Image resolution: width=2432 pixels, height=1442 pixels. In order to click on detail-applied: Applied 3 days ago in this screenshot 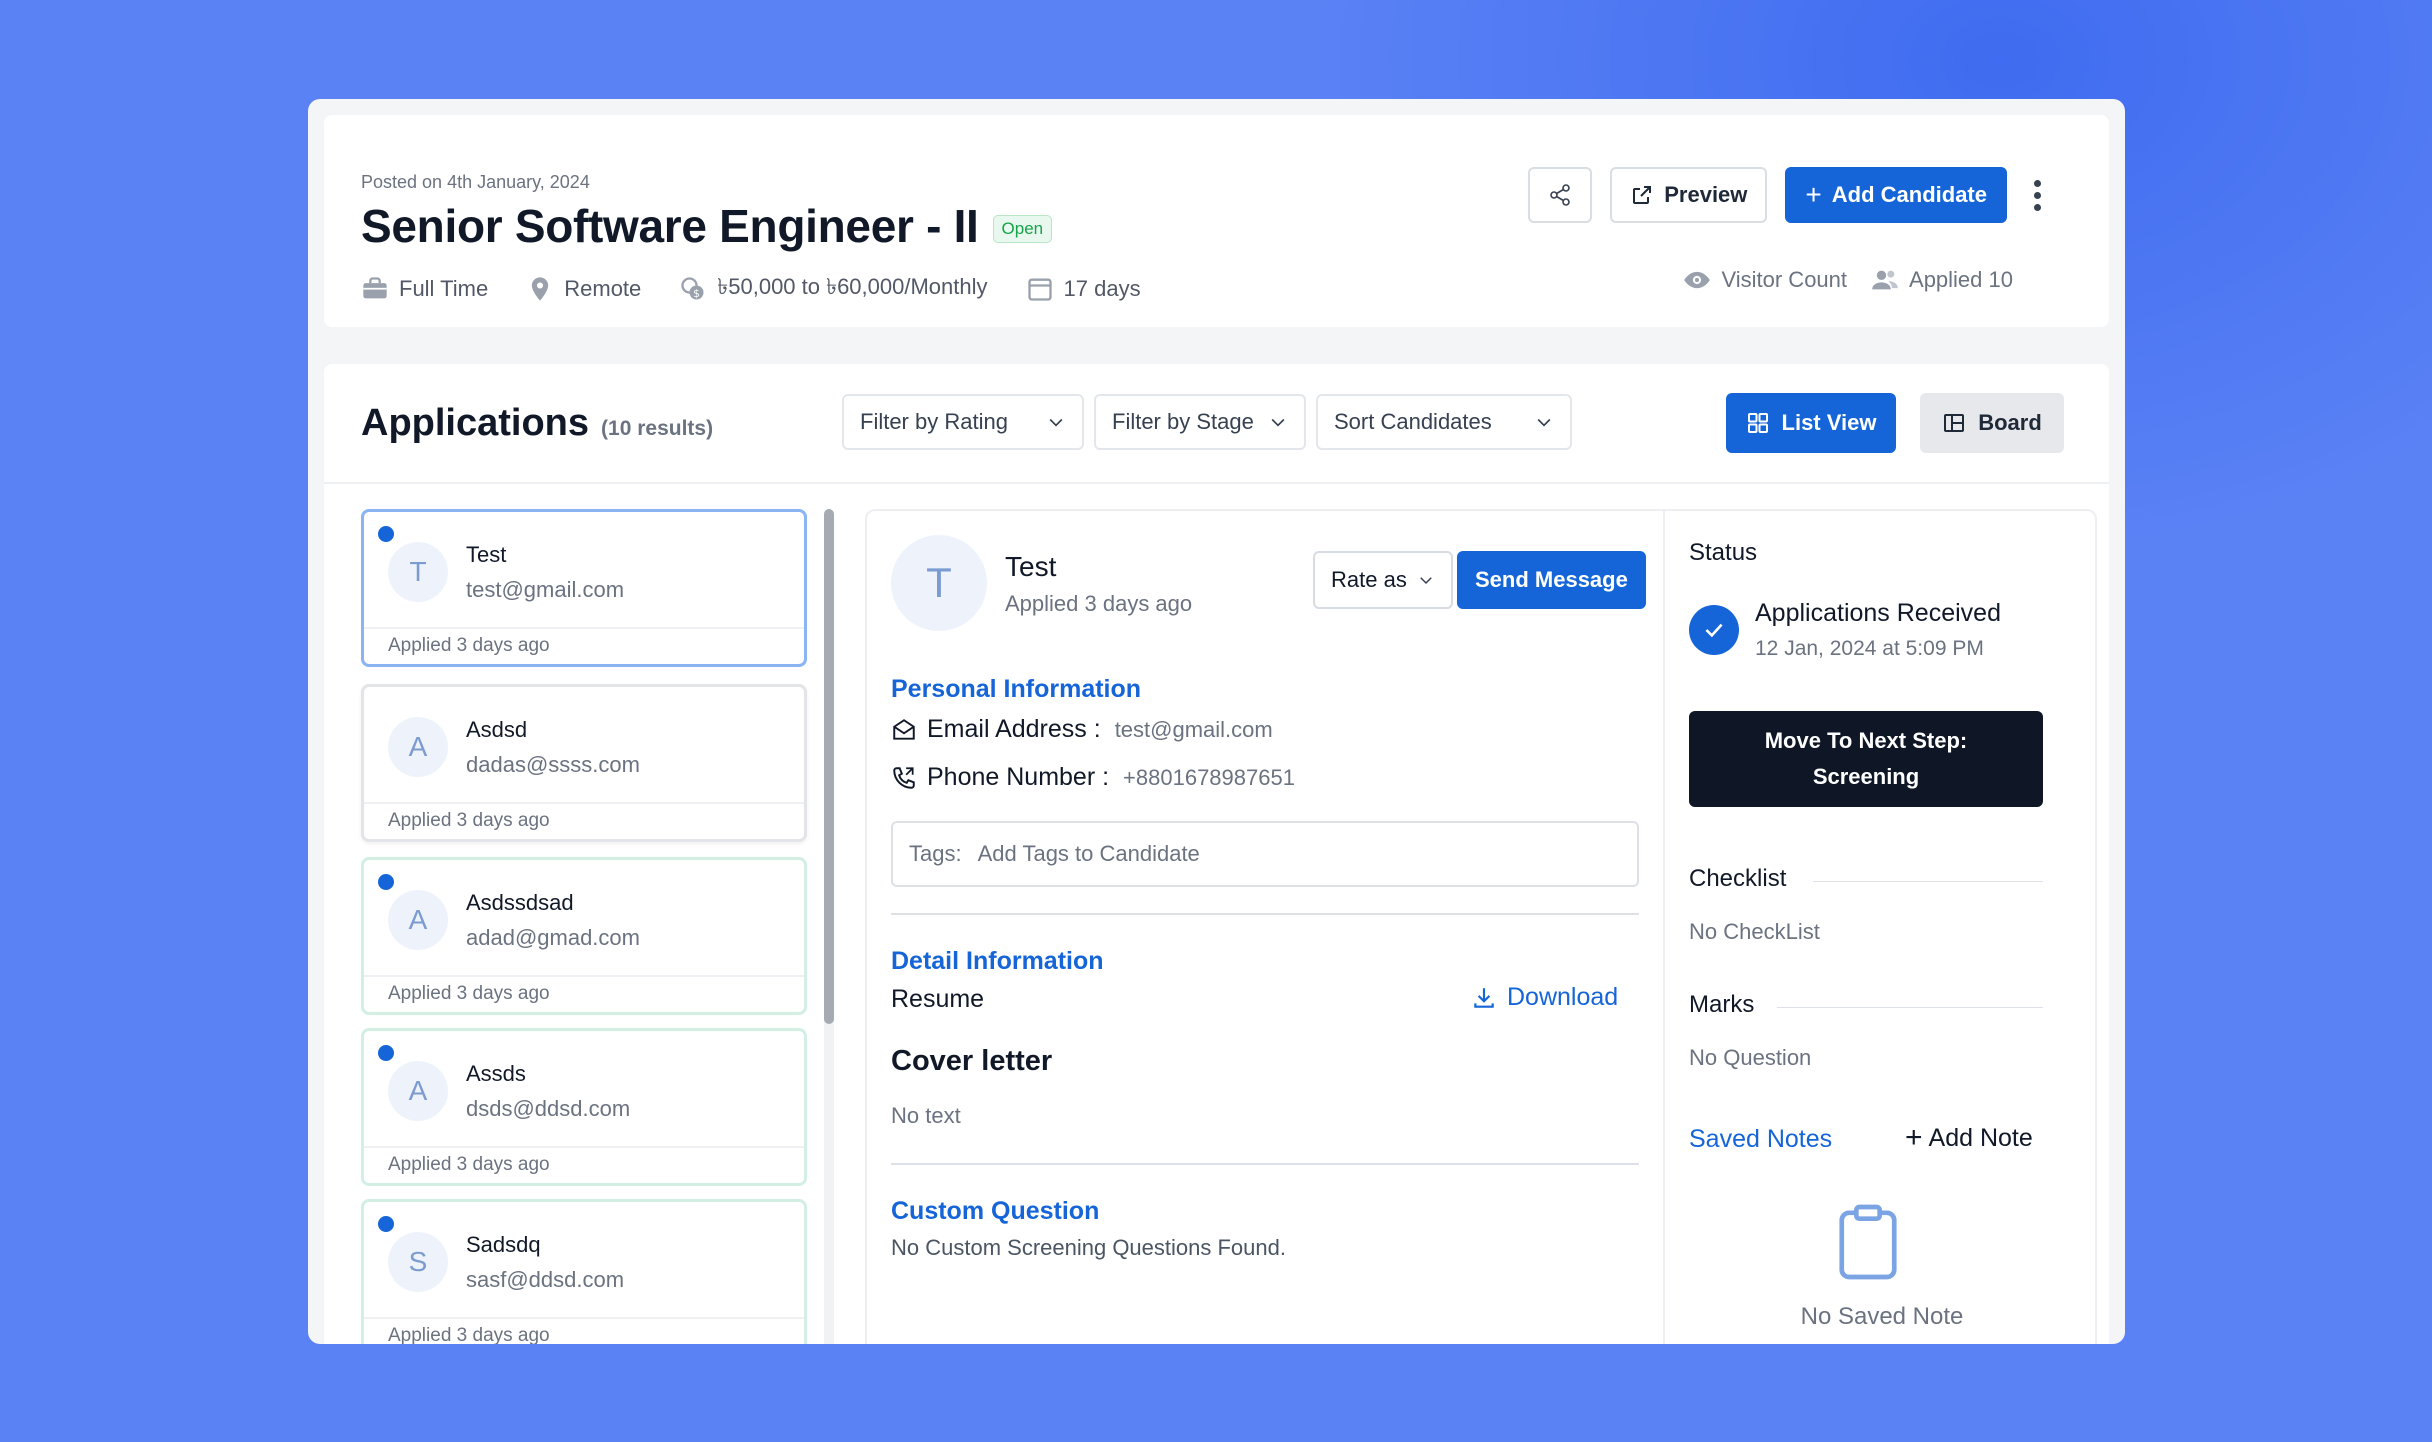, I will do `click(1099, 603)`.